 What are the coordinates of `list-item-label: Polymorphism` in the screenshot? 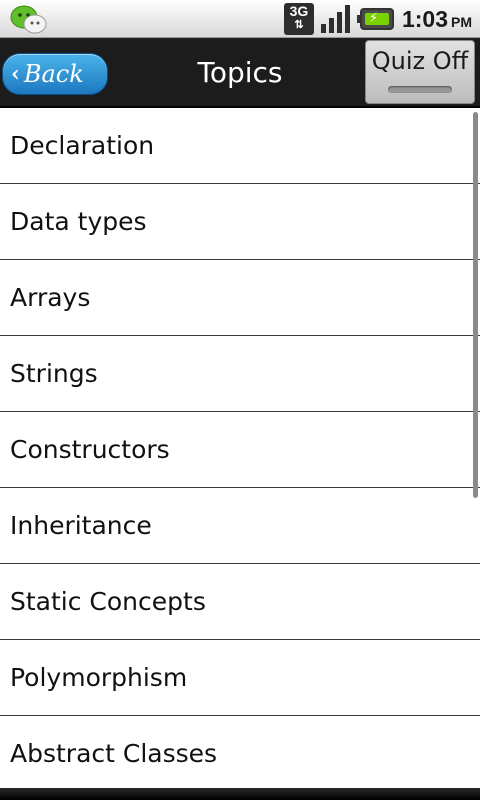 It's located at (99, 677).